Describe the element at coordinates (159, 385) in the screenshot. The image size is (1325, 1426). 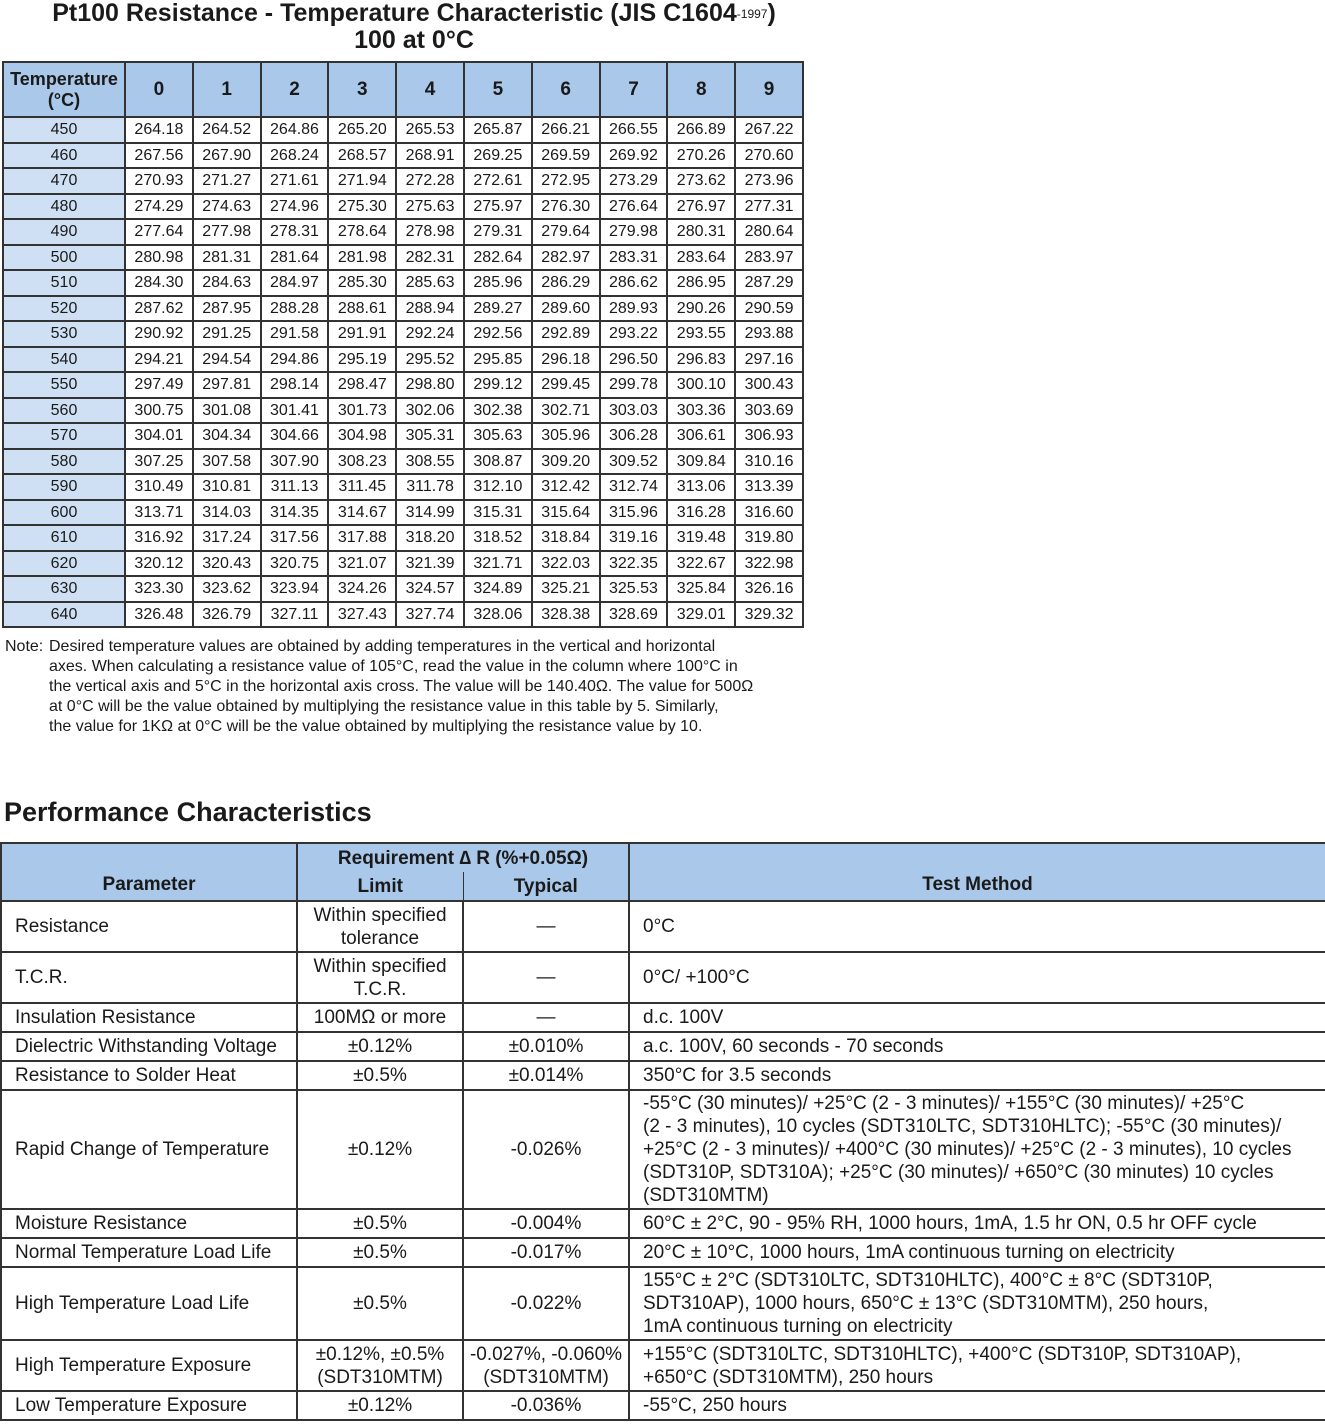
I see `resistance-cell: 297.49` at that location.